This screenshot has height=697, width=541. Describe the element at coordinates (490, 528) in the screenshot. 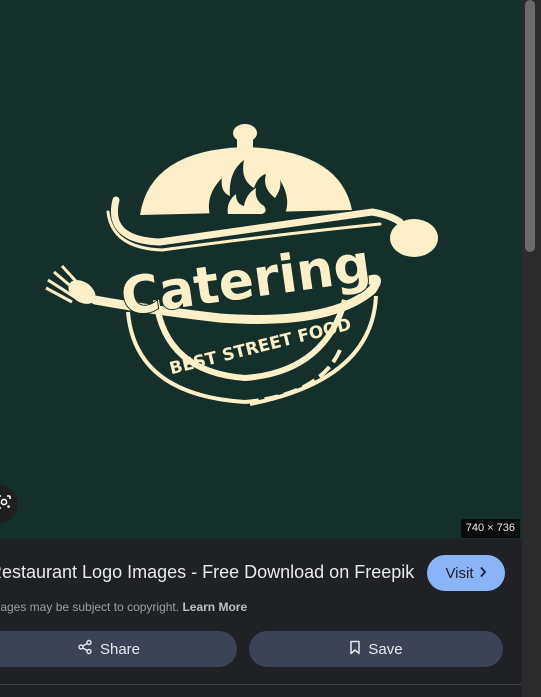

I see `image-dimensions-badge: 740 × 736` at that location.